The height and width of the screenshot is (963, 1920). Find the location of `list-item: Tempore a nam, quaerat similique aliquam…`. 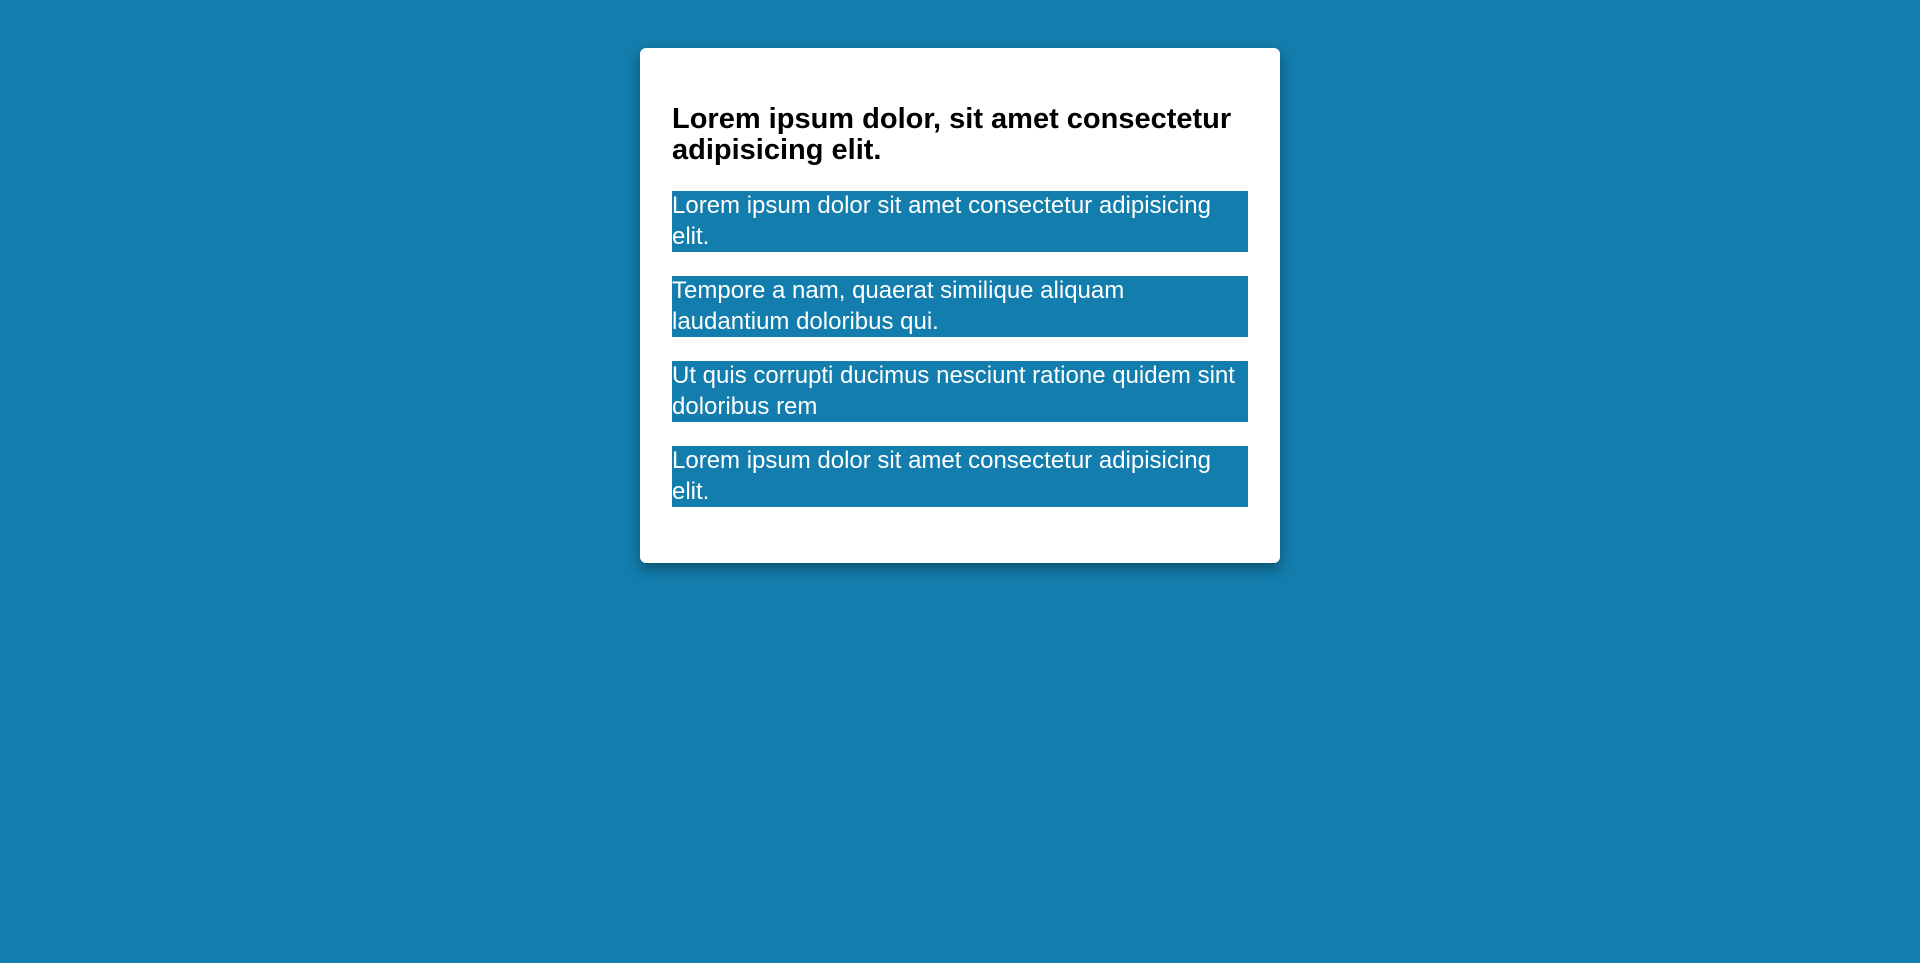

list-item: Tempore a nam, quaerat similique aliquam… is located at coordinates (960, 306).